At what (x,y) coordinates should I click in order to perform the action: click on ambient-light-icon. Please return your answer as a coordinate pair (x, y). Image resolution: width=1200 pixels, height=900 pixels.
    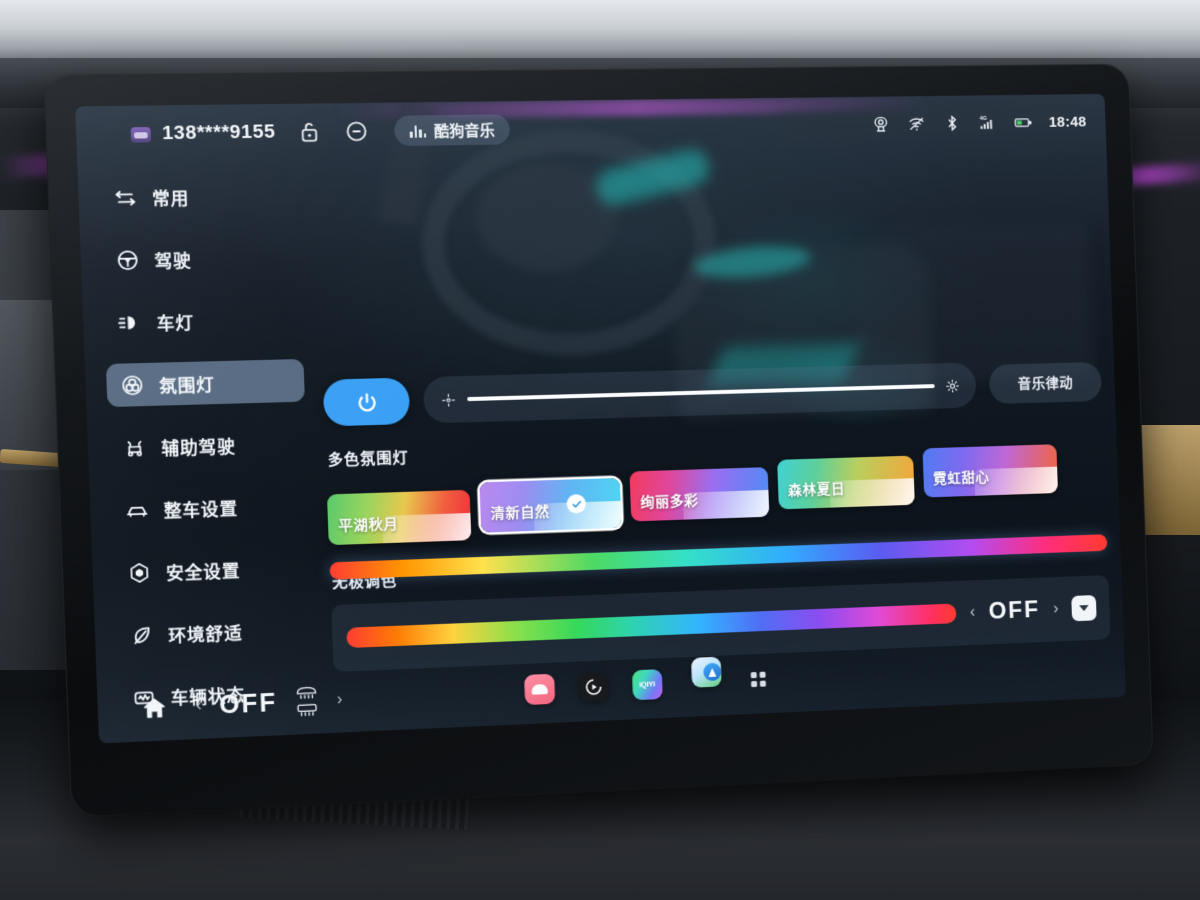
    Looking at the image, I should click on (132, 385).